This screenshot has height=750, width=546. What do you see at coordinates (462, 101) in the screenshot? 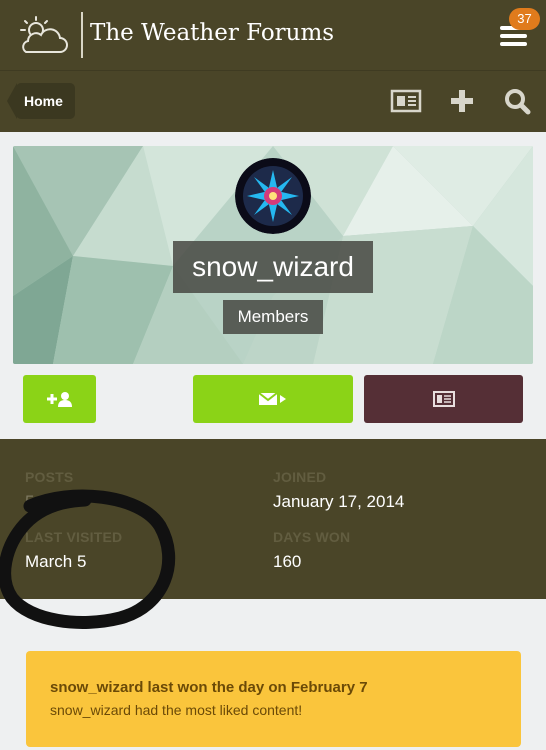
I see `plus-icon` at bounding box center [462, 101].